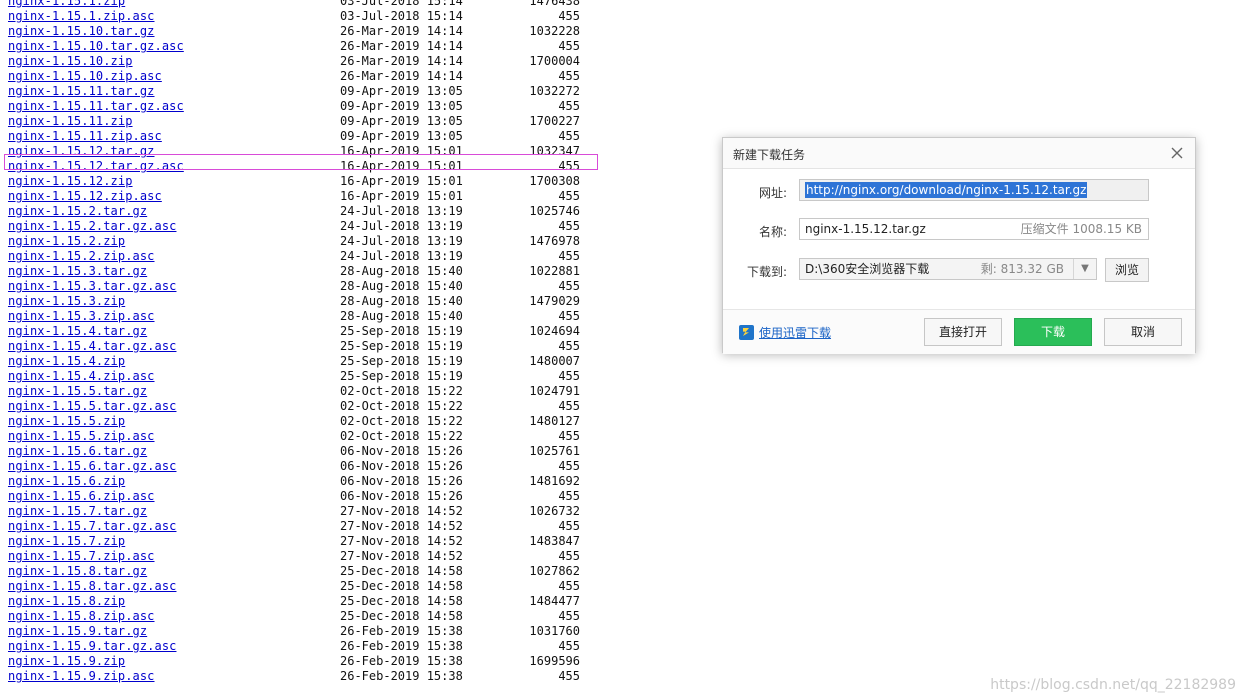 The image size is (1244, 699). I want to click on file-link: nginx-1.15.7.zip.asc, so click(81, 556).